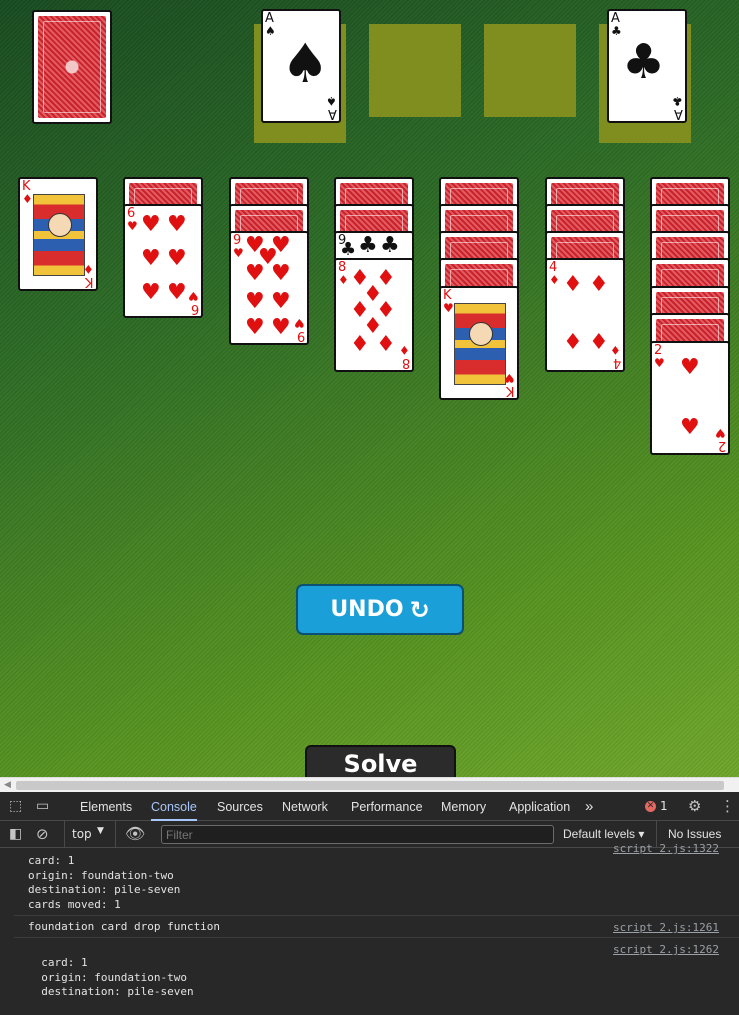  I want to click on pile-four-card: 8 ♦ ♦ ♦ ♦ ♦ ♦ ♦ ♦ ♦ 8 ♦, so click(374, 315).